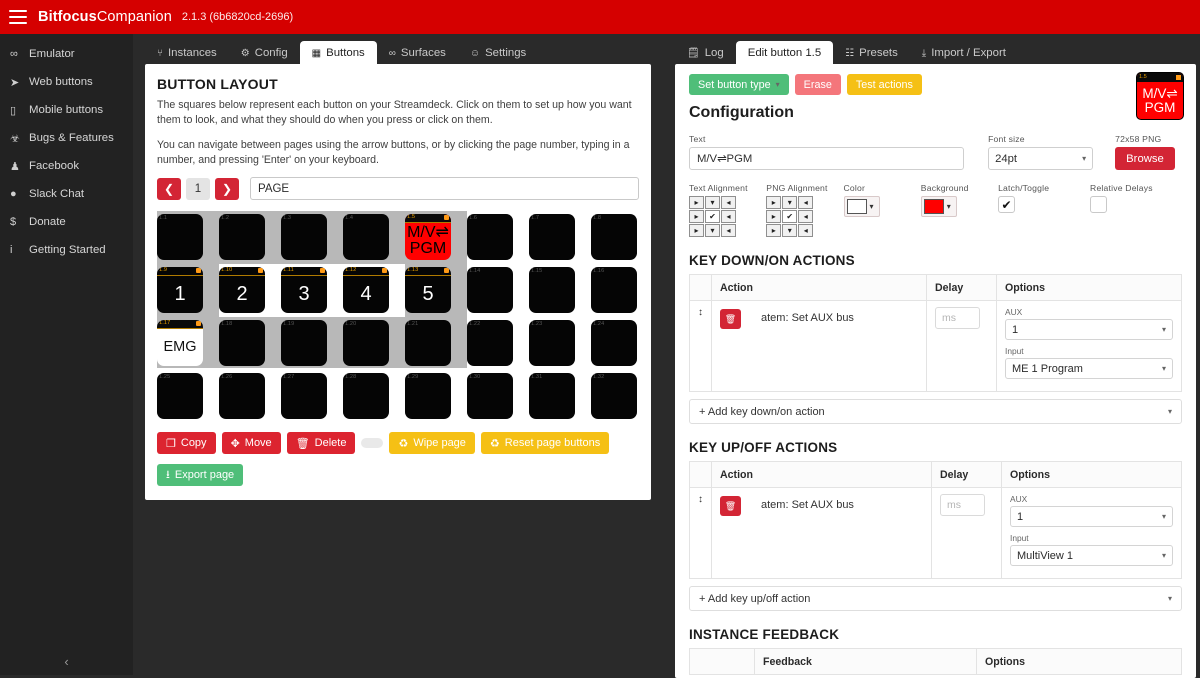 This screenshot has width=1200, height=678. I want to click on grid-key-1.22: 1.22, so click(490, 342).